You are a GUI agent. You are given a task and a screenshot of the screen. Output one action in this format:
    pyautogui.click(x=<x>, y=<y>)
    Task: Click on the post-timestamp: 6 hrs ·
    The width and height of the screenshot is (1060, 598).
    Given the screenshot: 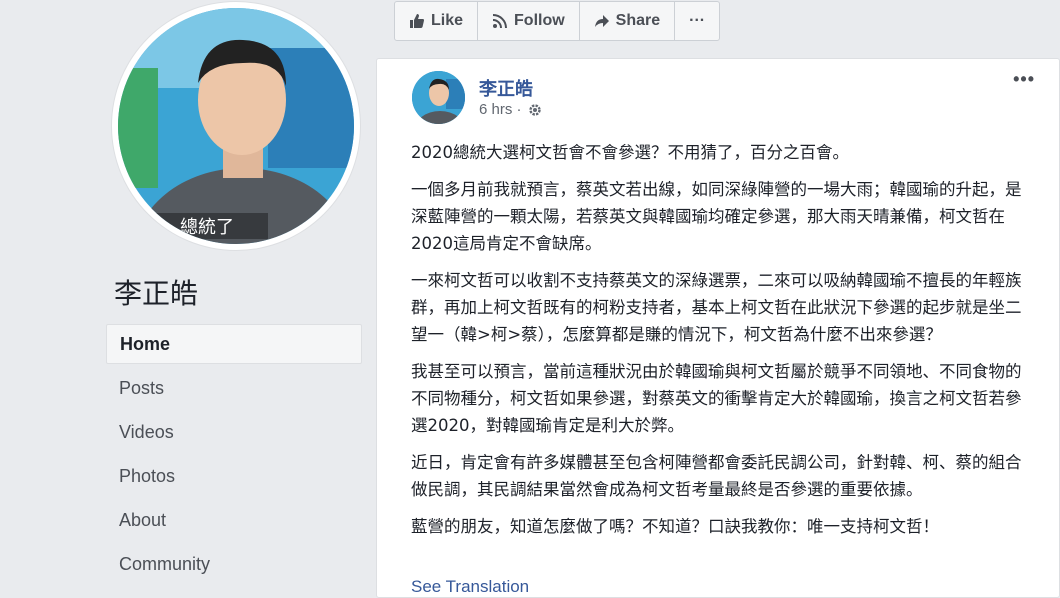 What is the action you would take?
    pyautogui.click(x=510, y=109)
    